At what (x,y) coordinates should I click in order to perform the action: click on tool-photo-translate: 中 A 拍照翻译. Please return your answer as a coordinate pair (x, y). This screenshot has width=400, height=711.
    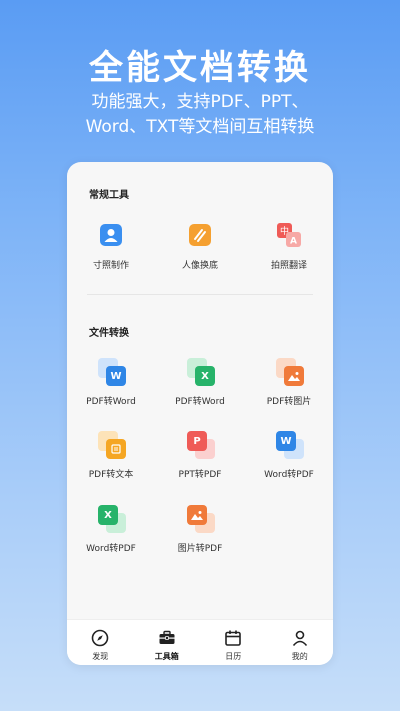
    Looking at the image, I should click on (289, 245).